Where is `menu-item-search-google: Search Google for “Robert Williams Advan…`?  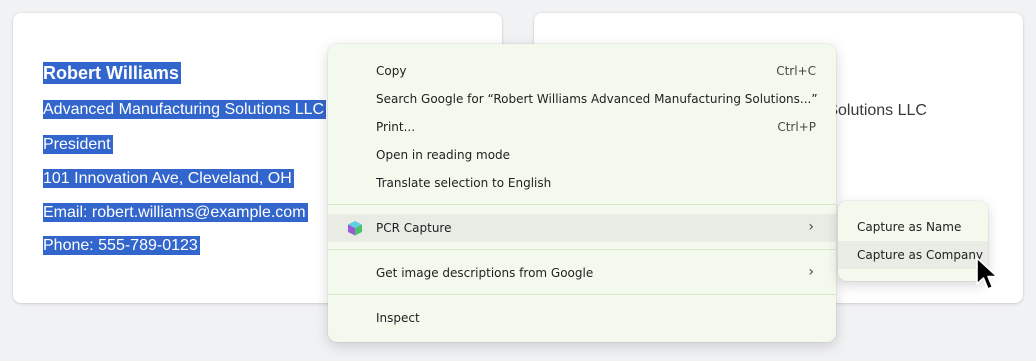
menu-item-search-google: Search Google for “Robert Williams Advan… is located at coordinates (582, 99).